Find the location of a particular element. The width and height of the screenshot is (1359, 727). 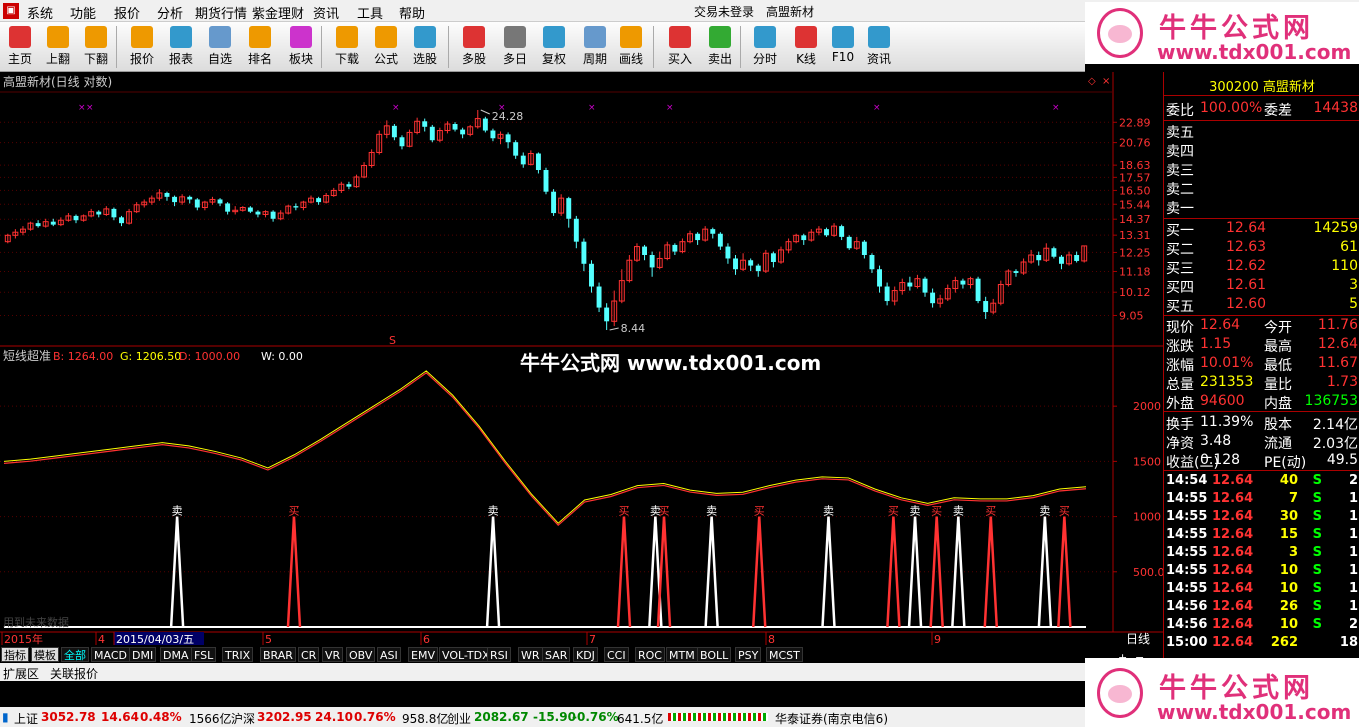

diamond-icon: ◇ is located at coordinates (1092, 81).